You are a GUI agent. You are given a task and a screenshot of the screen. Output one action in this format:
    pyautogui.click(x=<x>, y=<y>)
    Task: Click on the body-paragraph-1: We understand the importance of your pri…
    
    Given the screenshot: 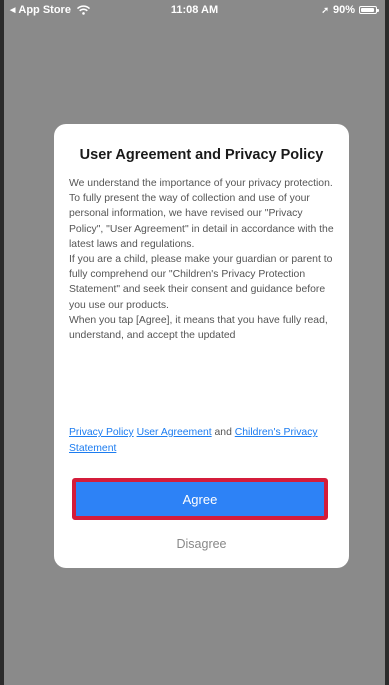 What is the action you would take?
    pyautogui.click(x=201, y=214)
    